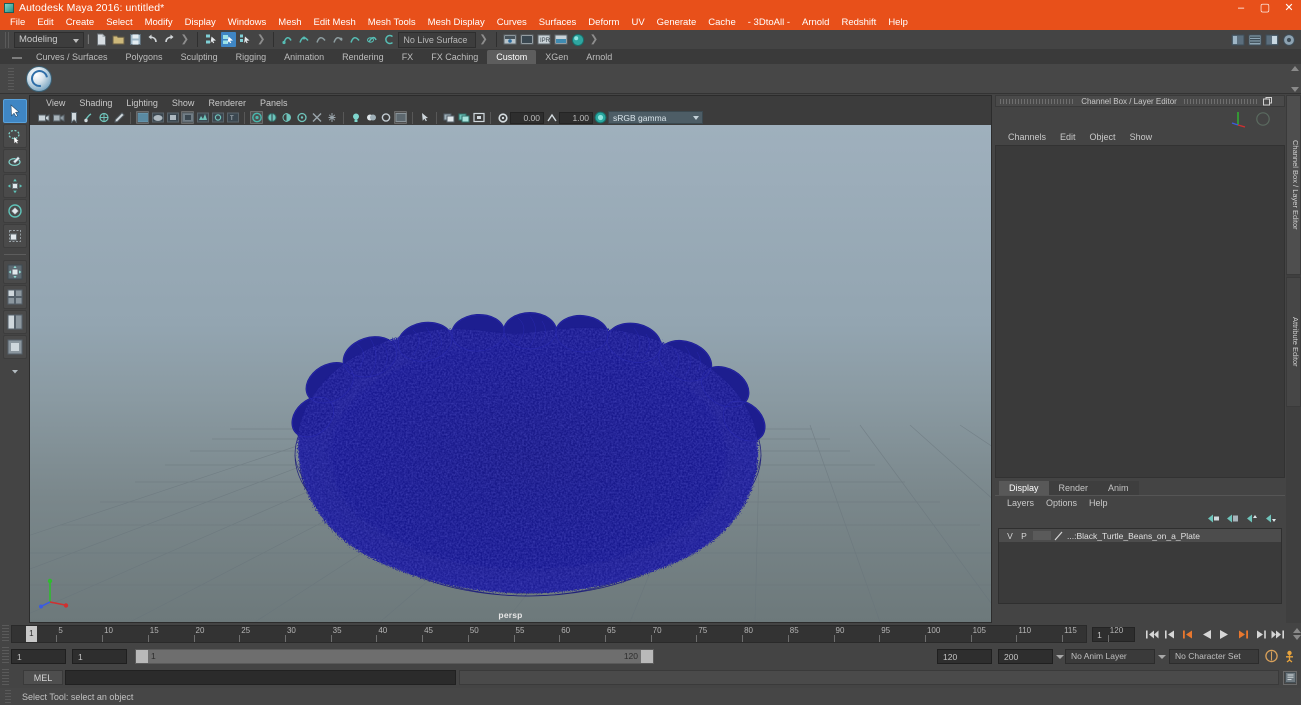  What do you see at coordinates (1170, 634) in the screenshot?
I see `step-back-key-button` at bounding box center [1170, 634].